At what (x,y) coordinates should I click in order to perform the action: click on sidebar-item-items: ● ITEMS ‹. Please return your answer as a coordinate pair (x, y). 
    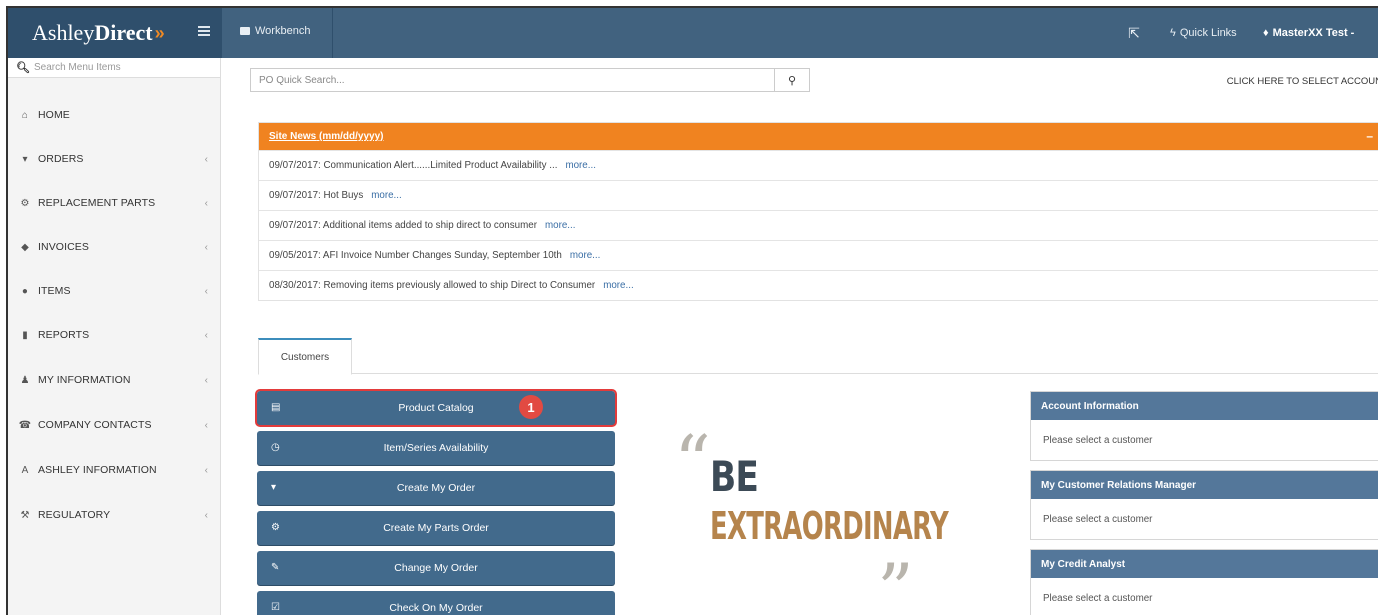
    Looking at the image, I should click on (114, 291).